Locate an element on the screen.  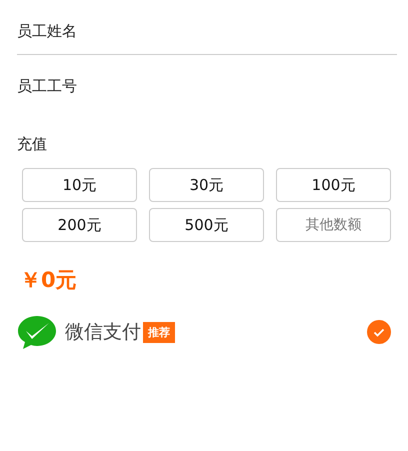
amount-button: 200元 is located at coordinates (79, 225).